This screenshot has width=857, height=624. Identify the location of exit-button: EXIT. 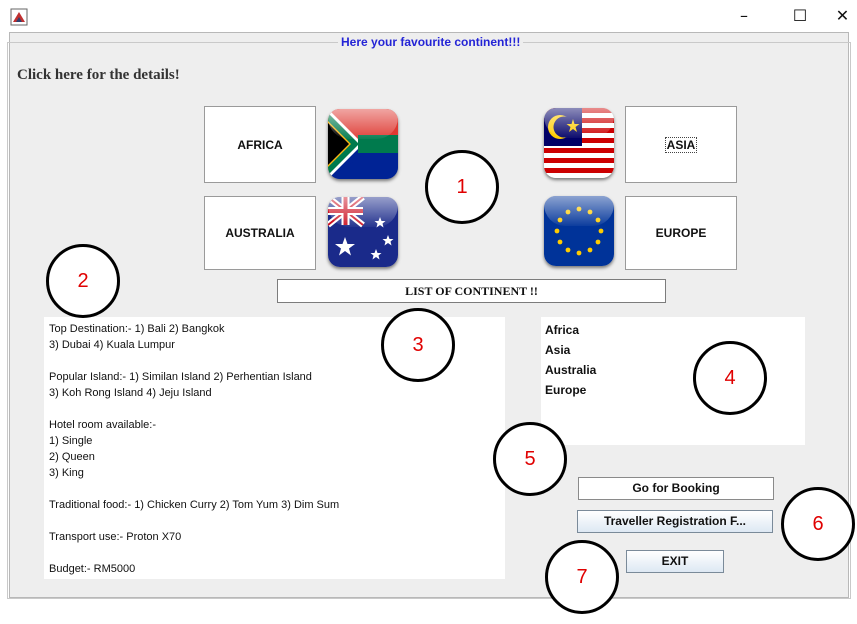
(675, 561).